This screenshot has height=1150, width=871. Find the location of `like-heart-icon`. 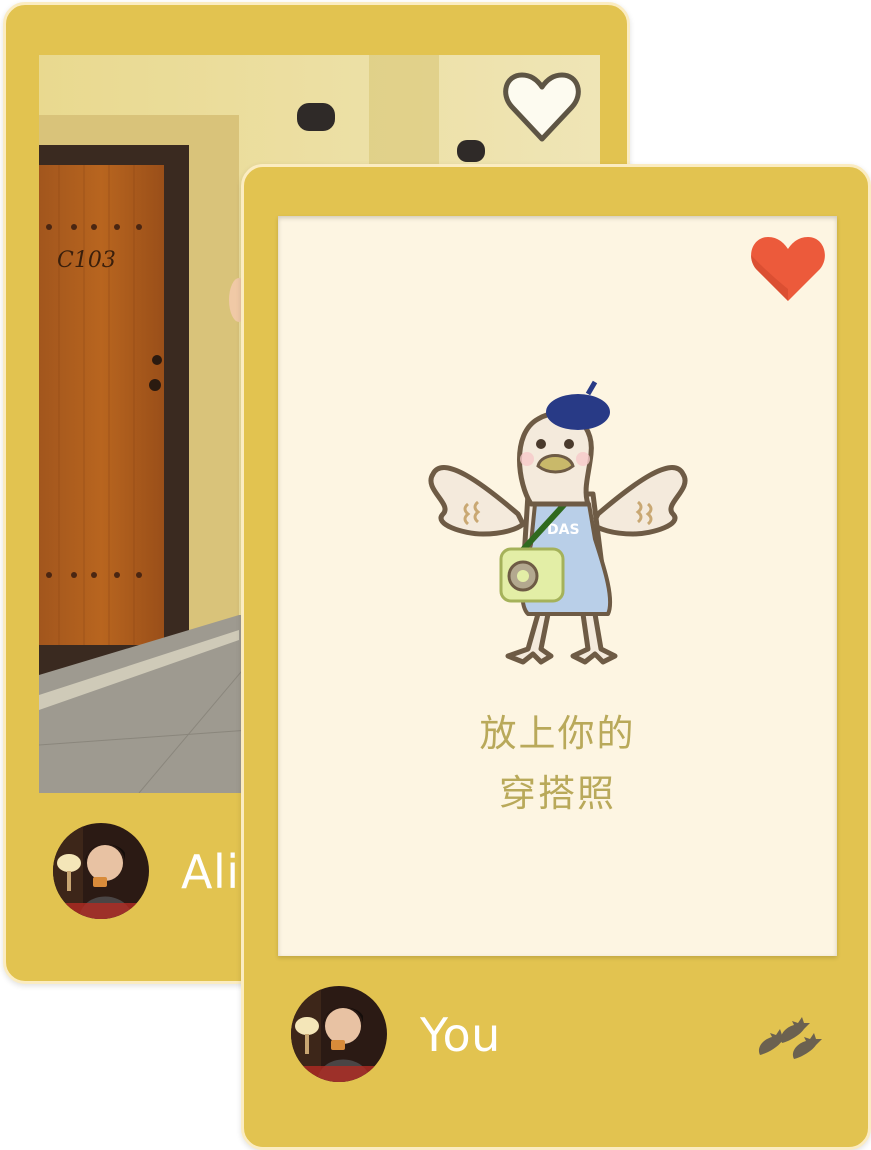

like-heart-icon is located at coordinates (542, 107).